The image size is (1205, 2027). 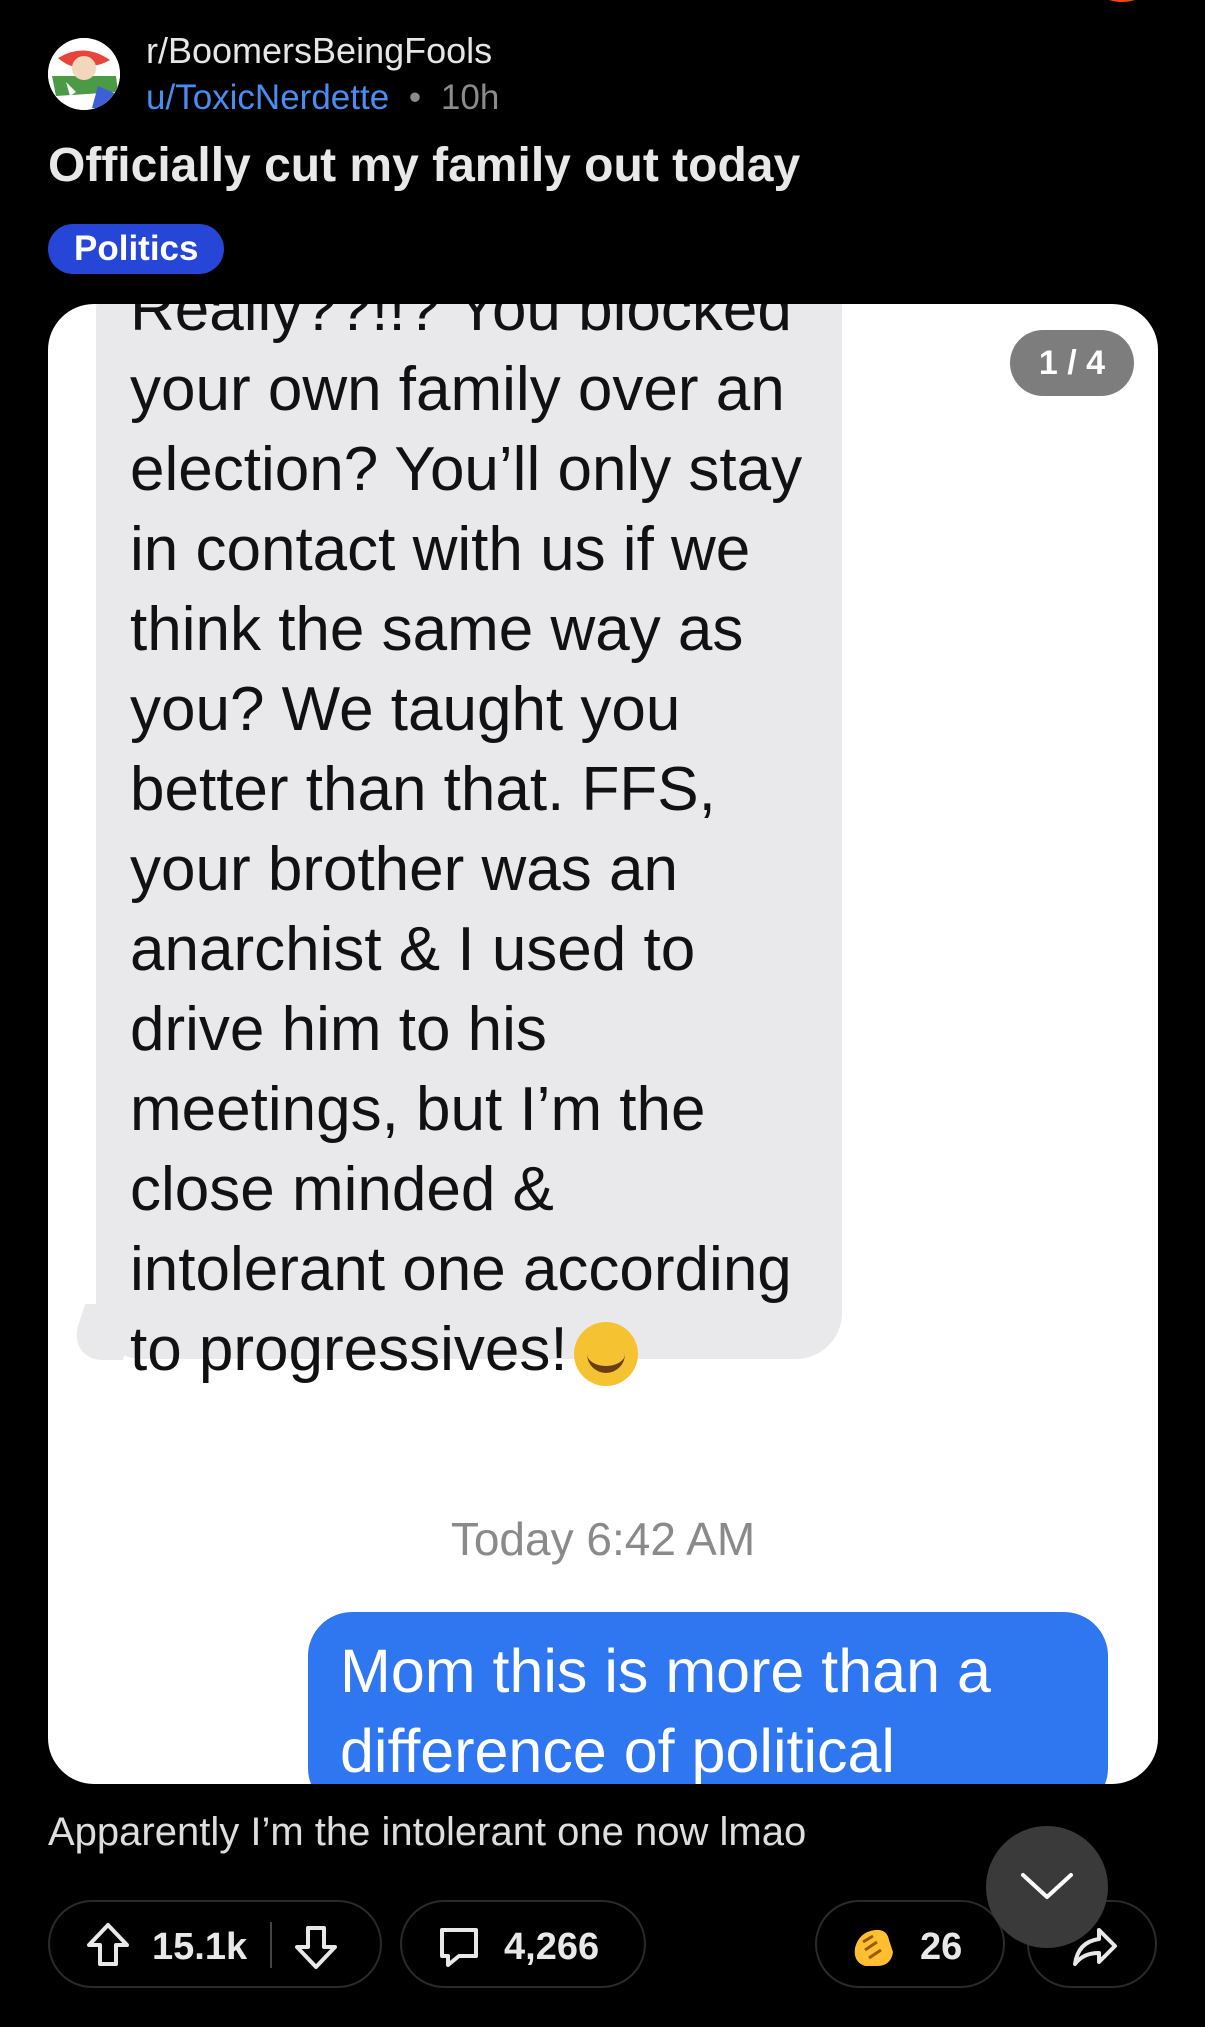 What do you see at coordinates (873, 1947) in the screenshot?
I see `clapping-hands-icon` at bounding box center [873, 1947].